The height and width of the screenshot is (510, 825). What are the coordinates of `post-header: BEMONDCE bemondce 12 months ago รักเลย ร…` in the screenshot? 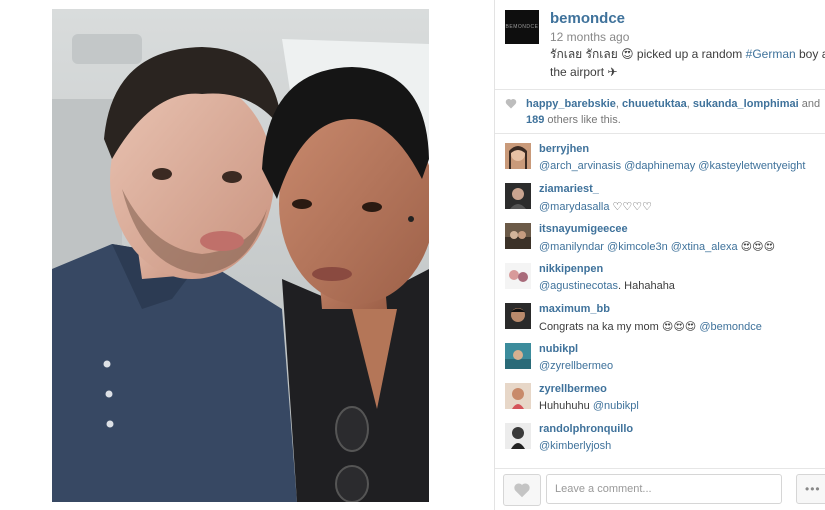 It's located at (665, 50).